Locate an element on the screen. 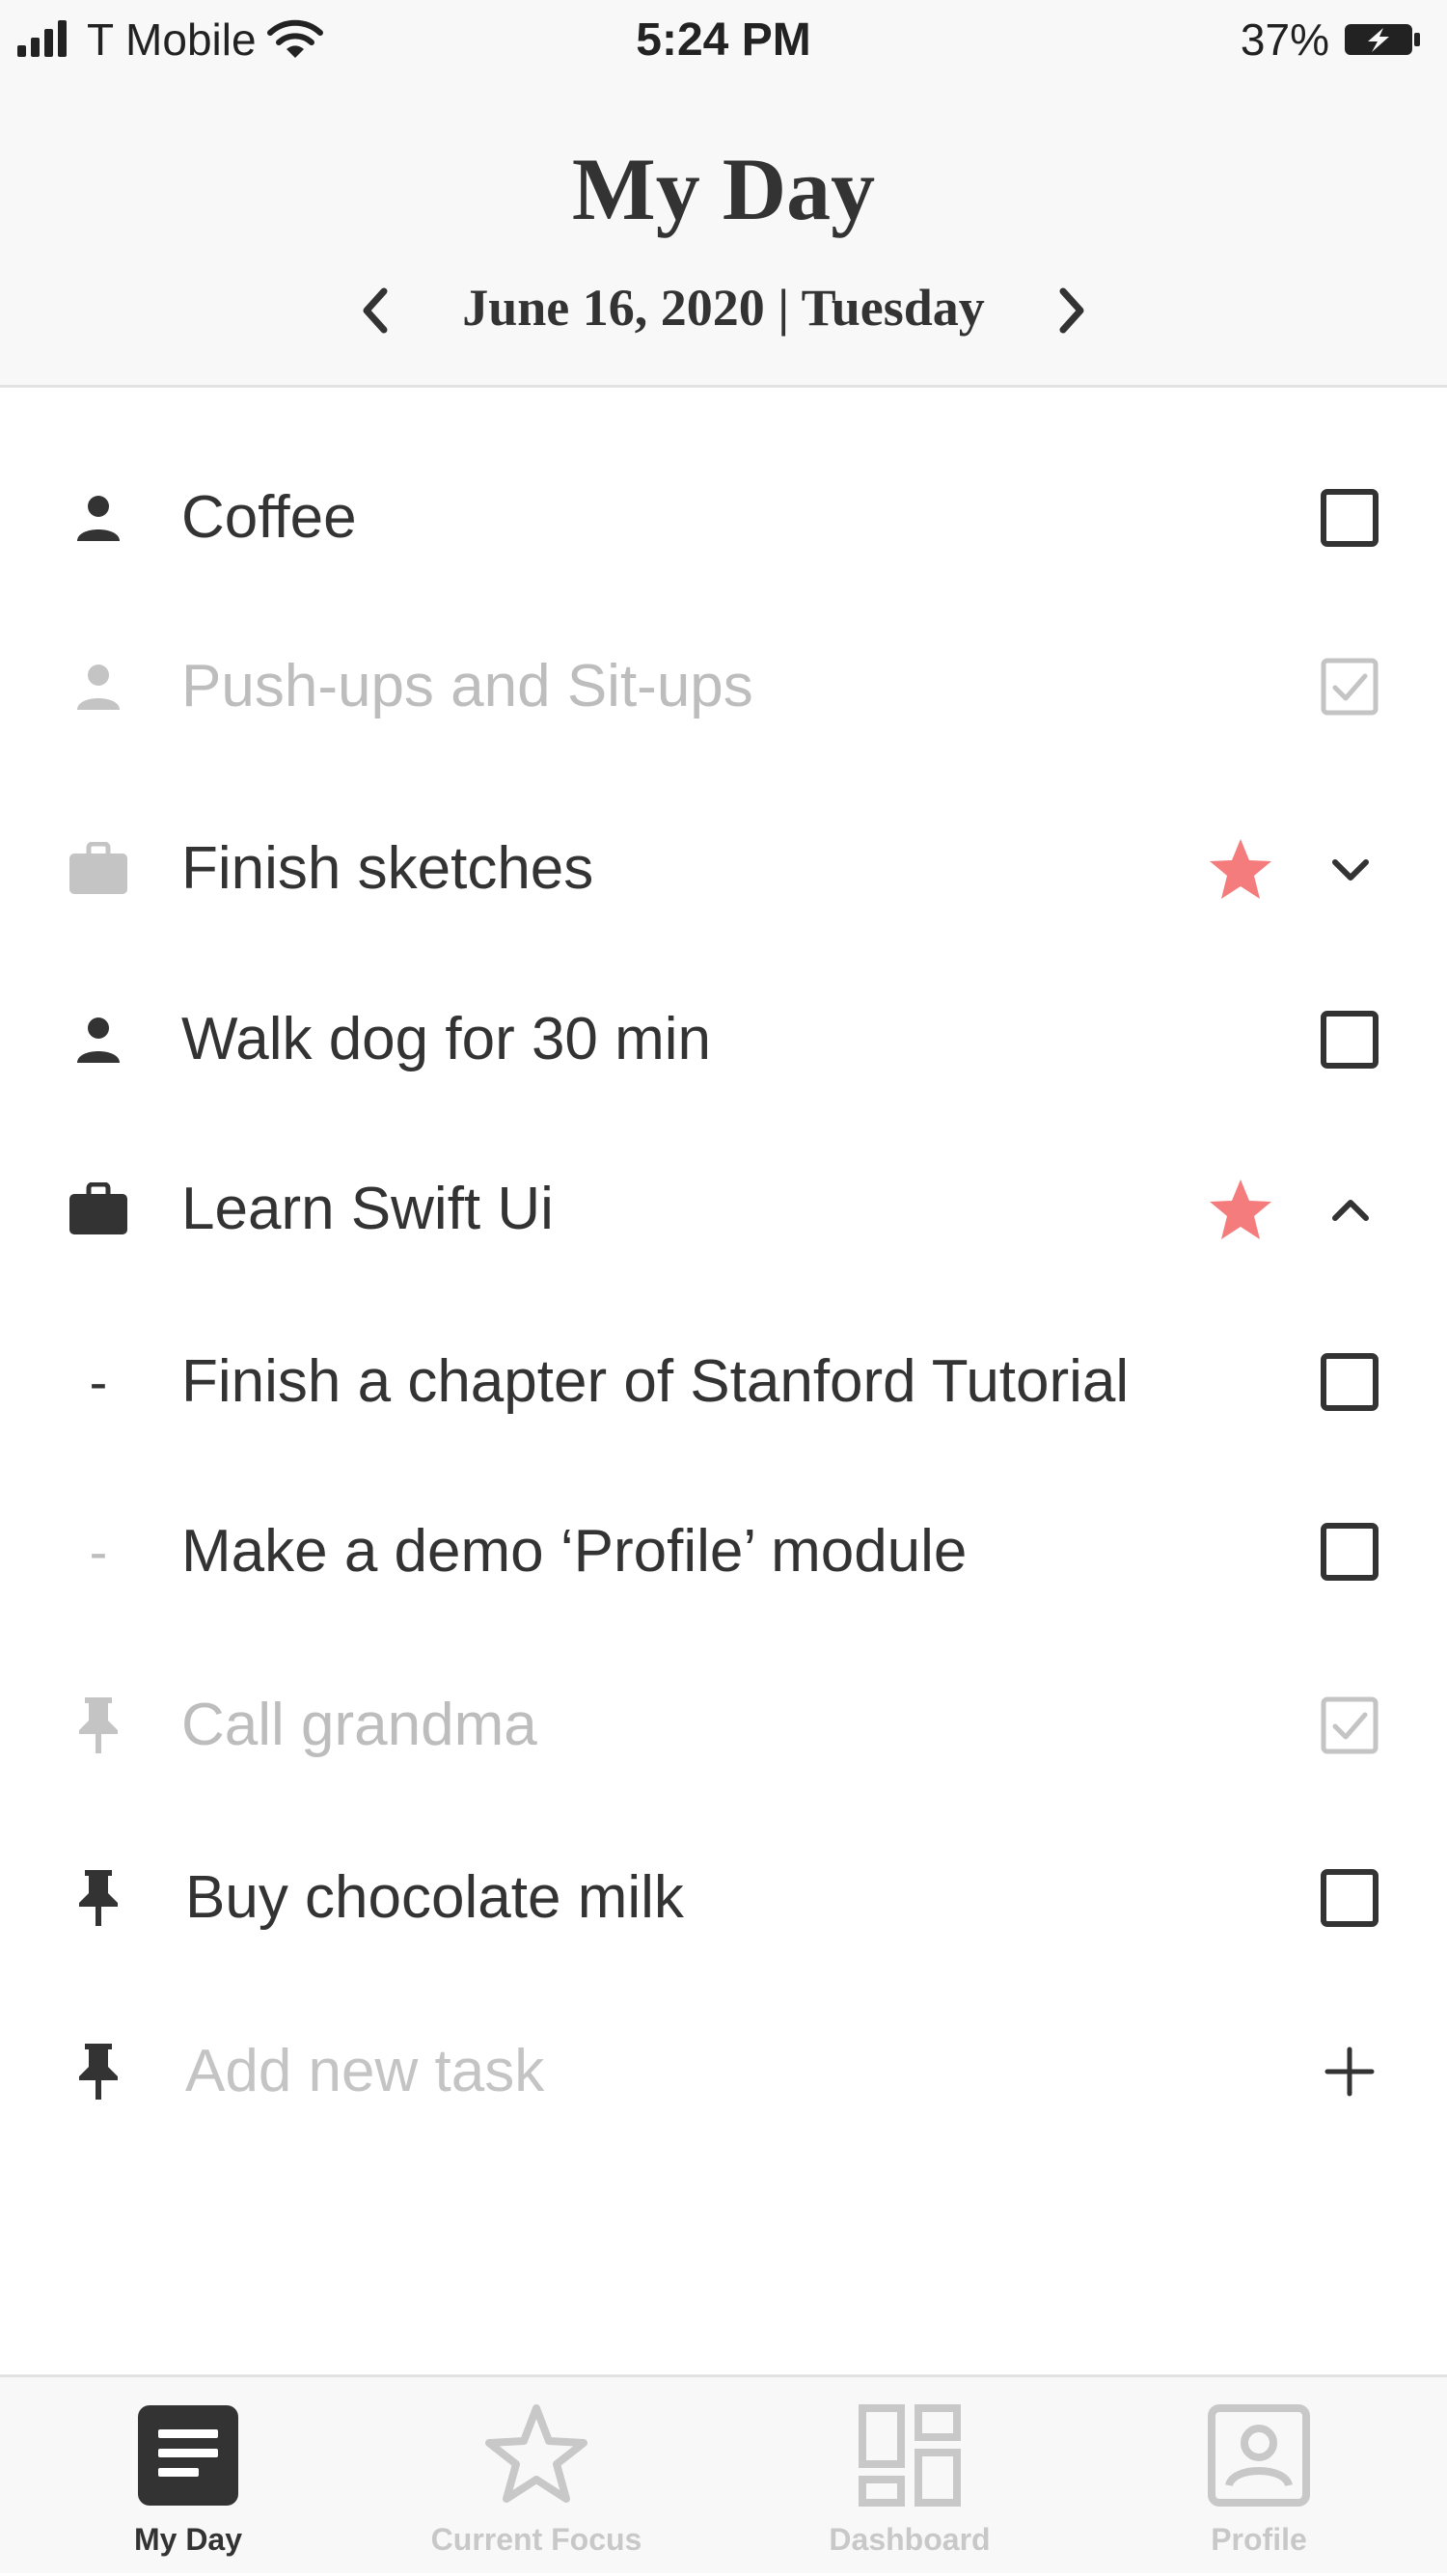 The image size is (1447, 2576). tab-bar: My Day Current Focus Dashboard Profile is located at coordinates (723, 2473).